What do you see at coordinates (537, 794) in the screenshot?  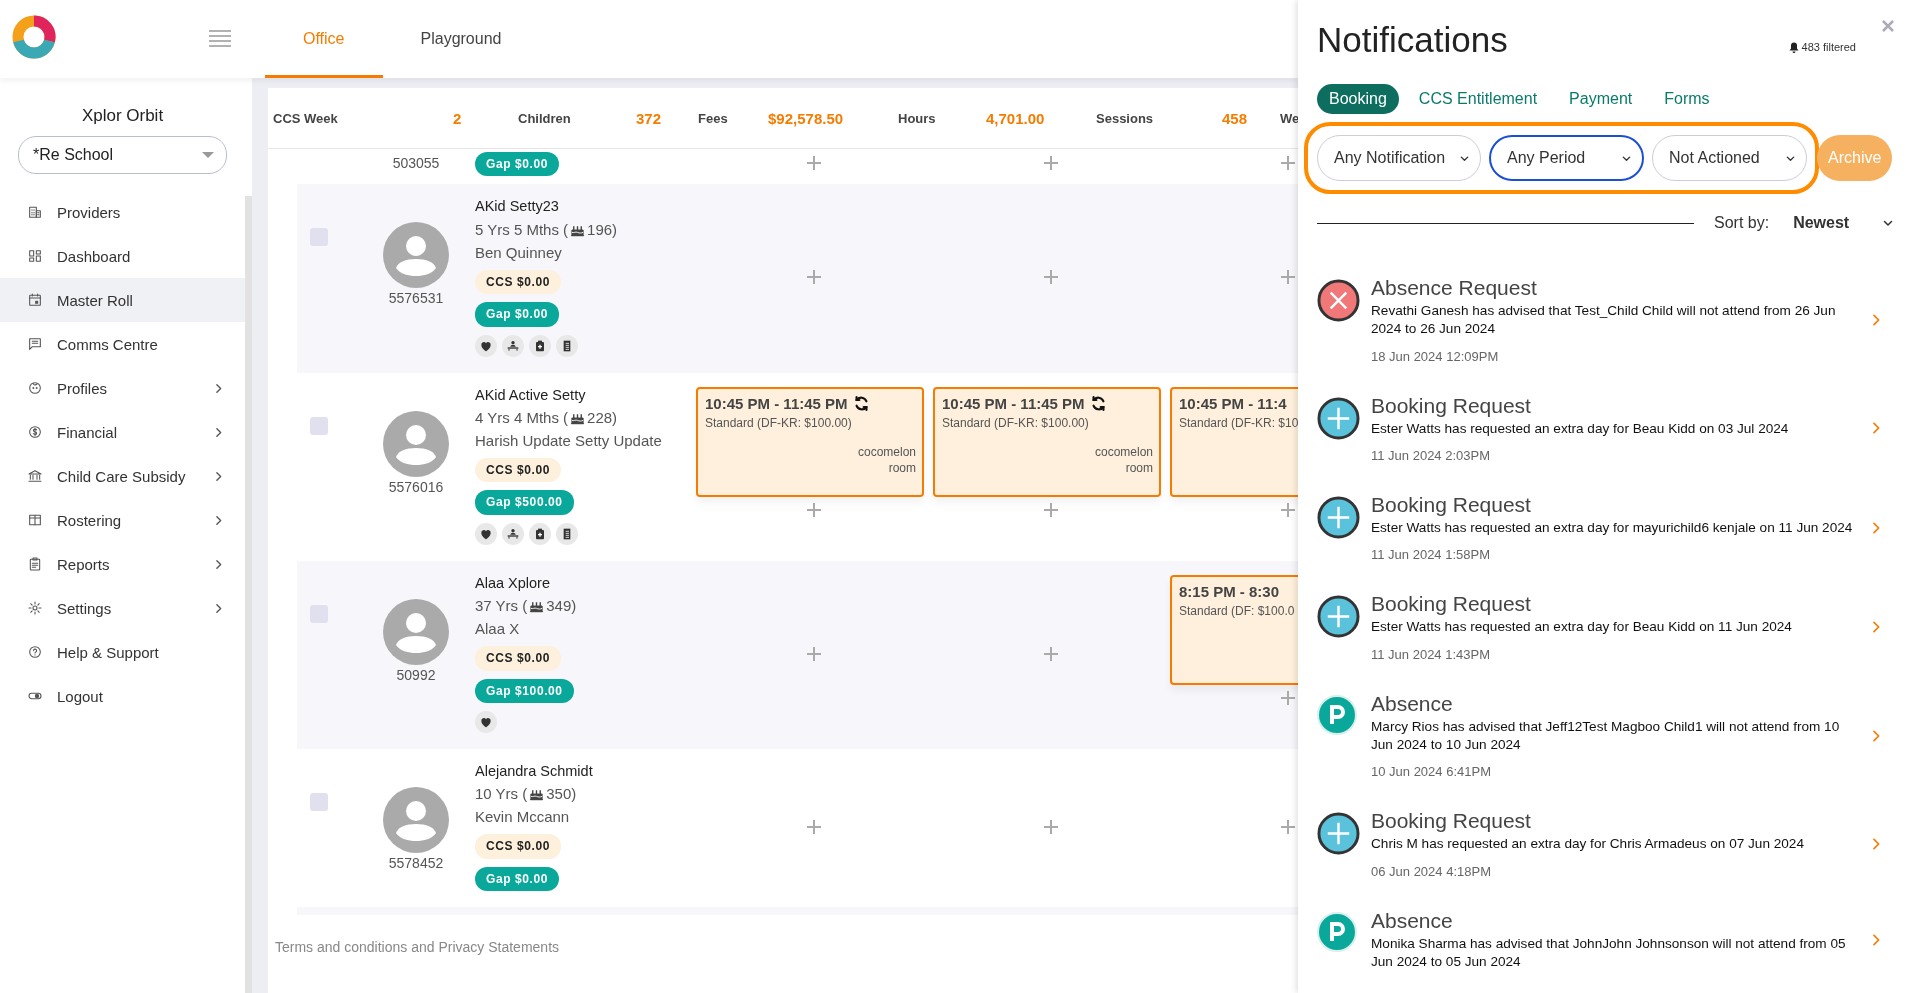 I see `cake-icon` at bounding box center [537, 794].